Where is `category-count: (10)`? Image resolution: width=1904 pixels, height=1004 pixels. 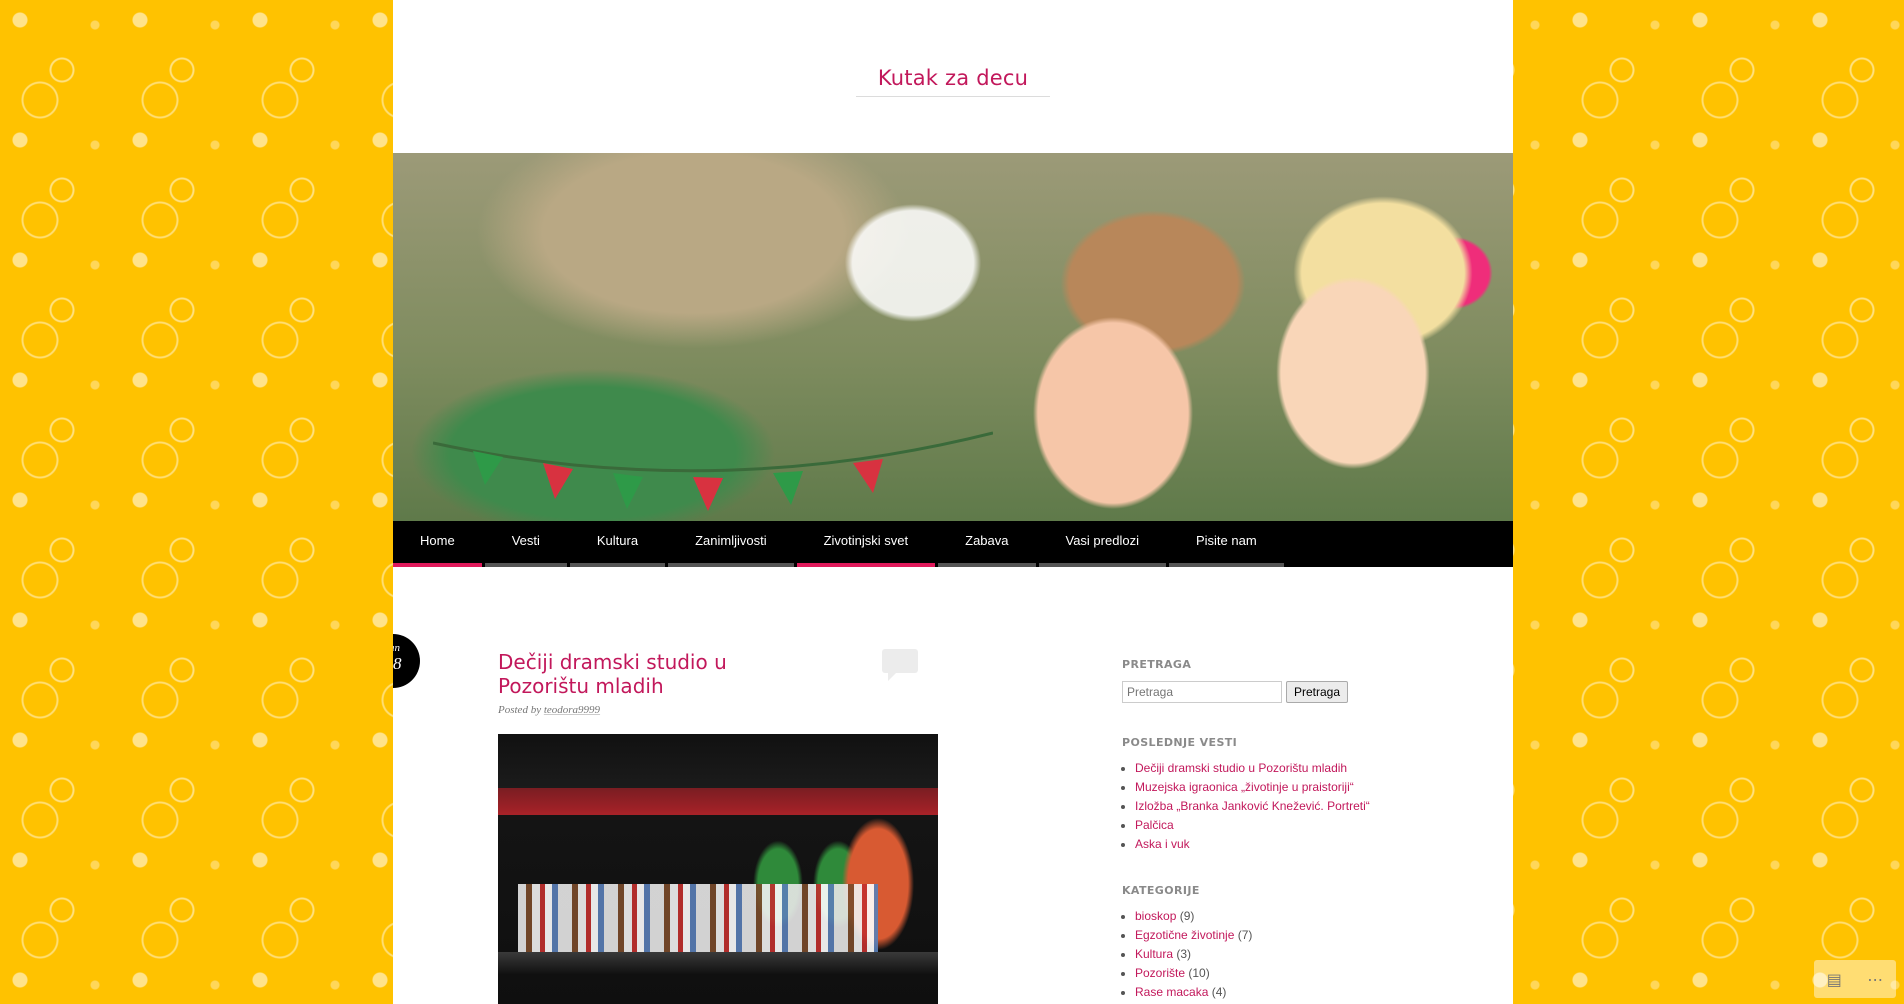
category-count: (10) is located at coordinates (1199, 973).